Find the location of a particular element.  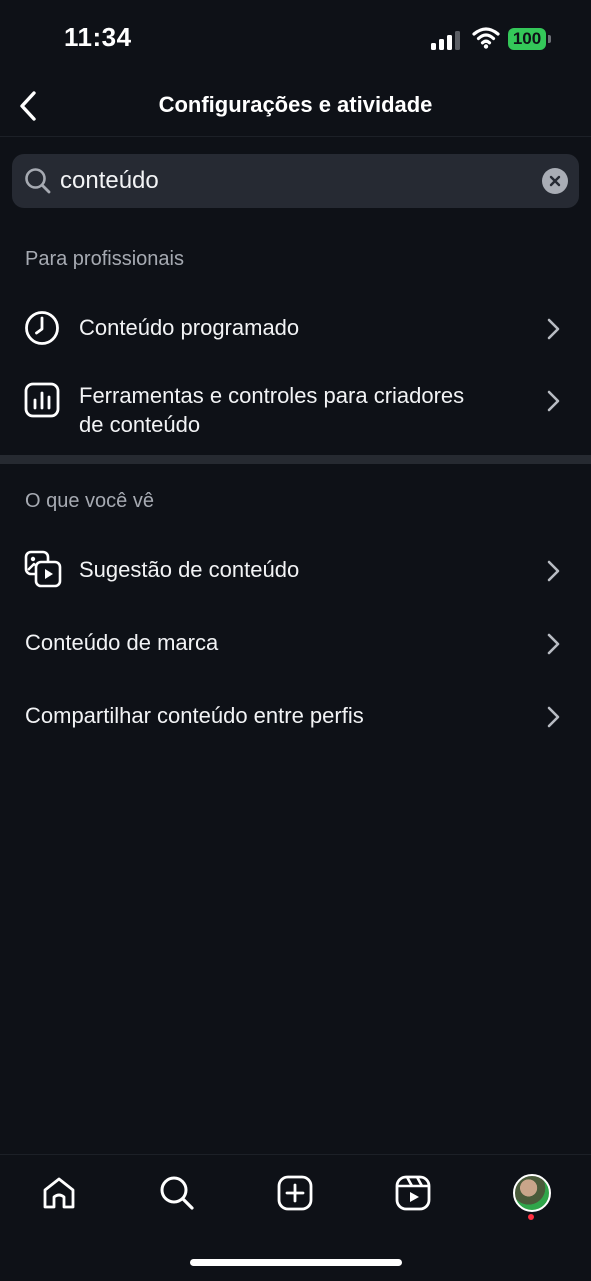

list-item-scheduled-content: Conteúdo programado is located at coordinates (295, 328).